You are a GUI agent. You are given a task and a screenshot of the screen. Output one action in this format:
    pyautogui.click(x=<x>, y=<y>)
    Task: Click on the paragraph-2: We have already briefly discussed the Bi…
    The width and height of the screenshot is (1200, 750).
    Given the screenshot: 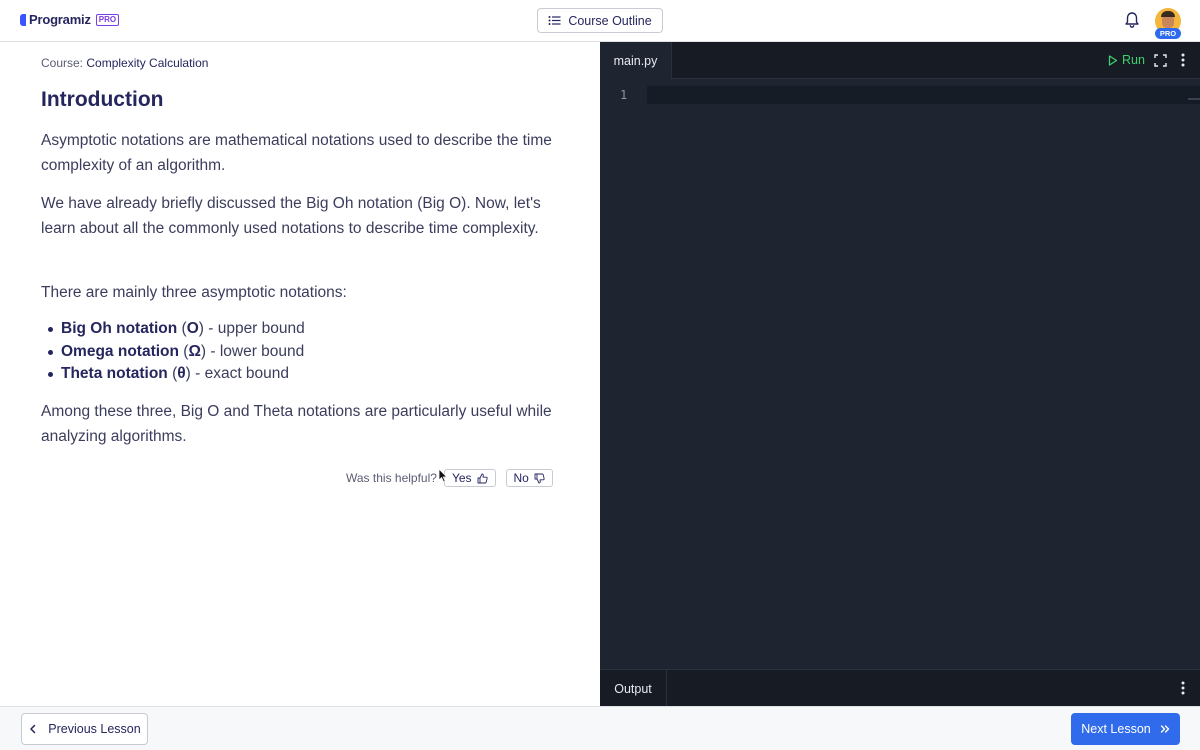 What is the action you would take?
    pyautogui.click(x=291, y=216)
    